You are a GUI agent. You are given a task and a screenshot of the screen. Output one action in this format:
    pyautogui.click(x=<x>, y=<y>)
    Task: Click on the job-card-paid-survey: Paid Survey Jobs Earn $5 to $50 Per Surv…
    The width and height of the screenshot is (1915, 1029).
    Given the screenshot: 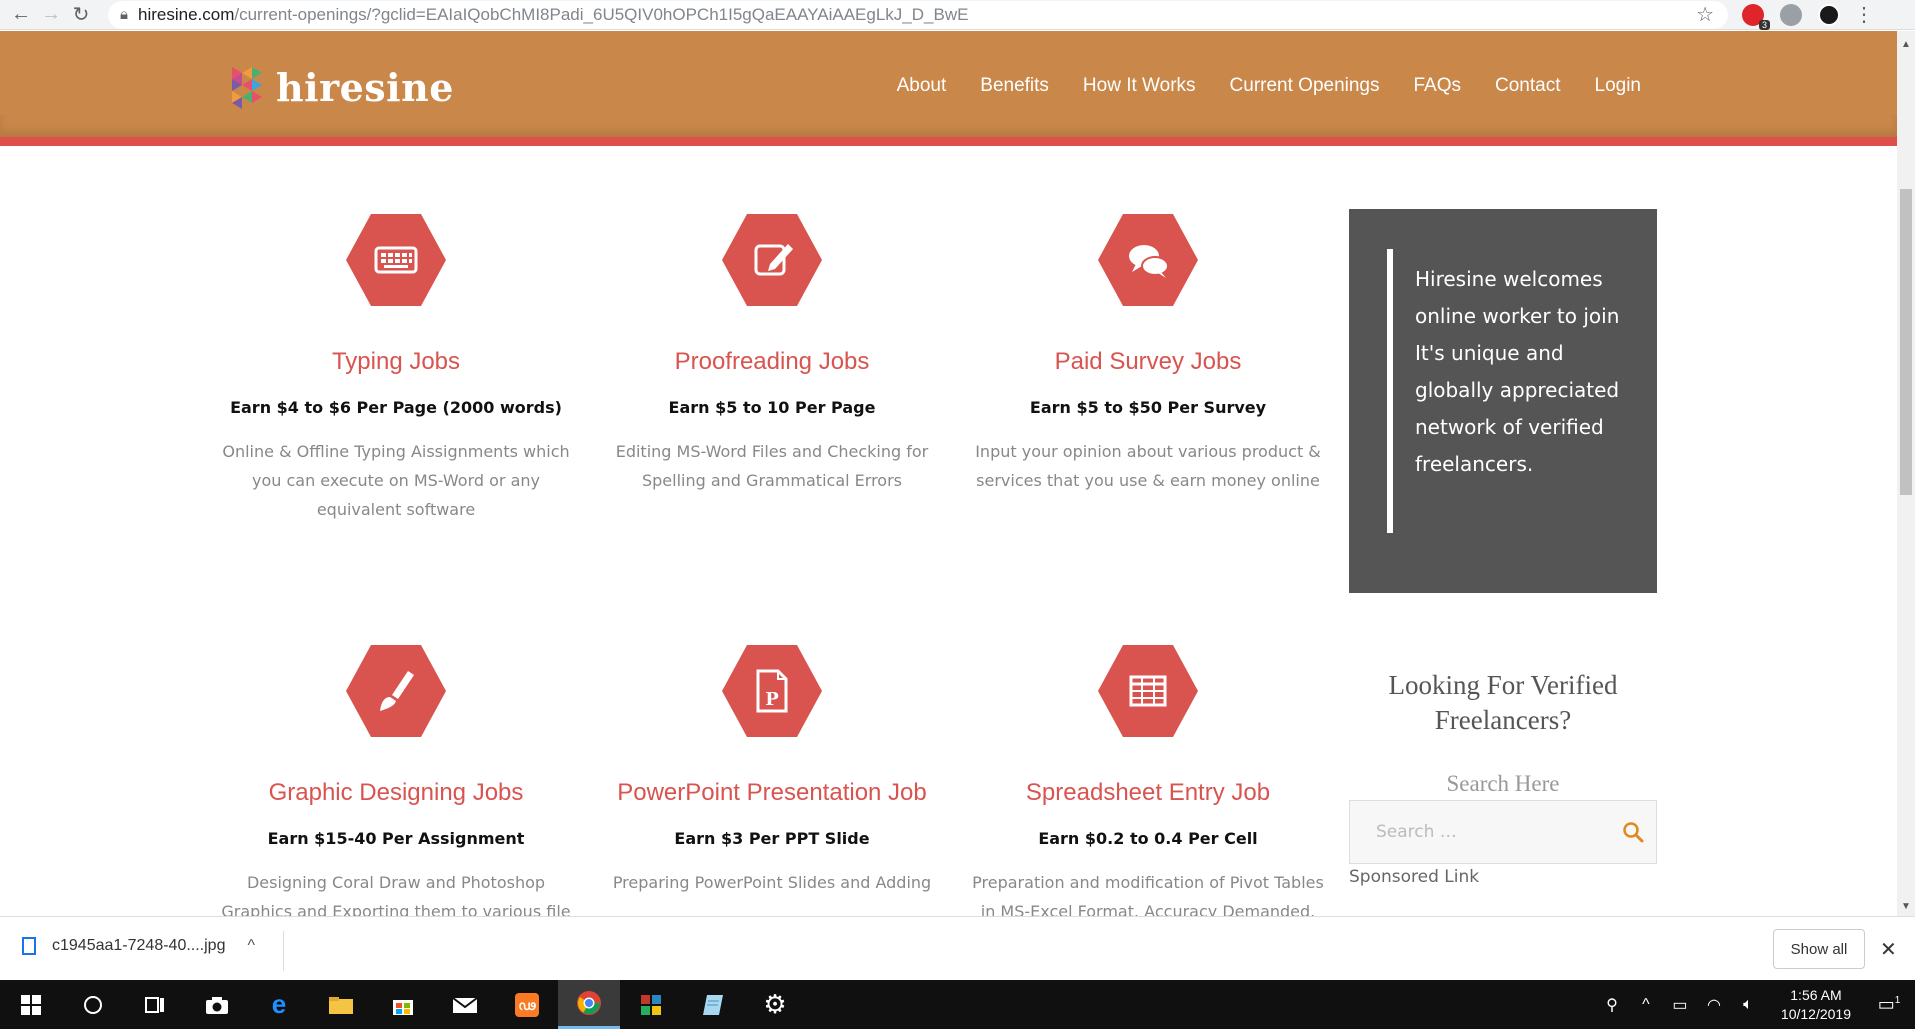 What is the action you would take?
    pyautogui.click(x=1148, y=354)
    